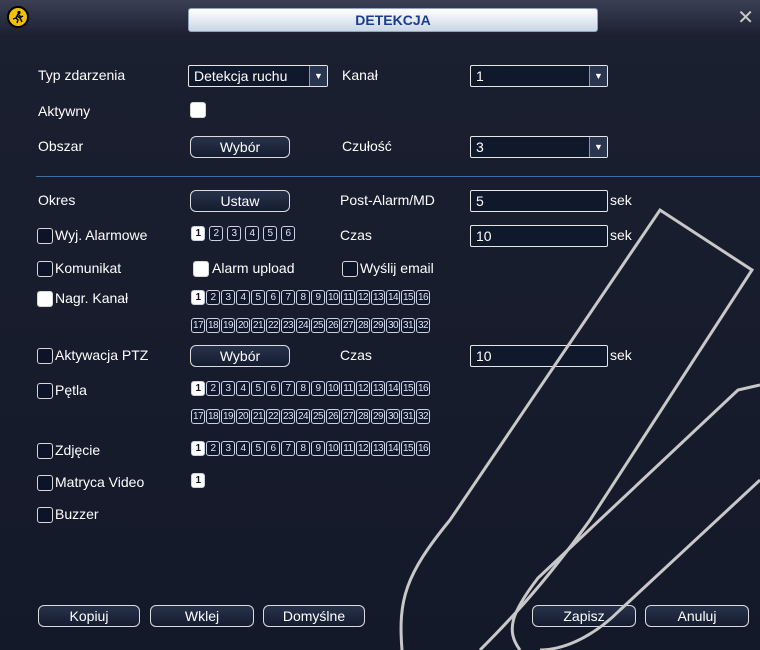  I want to click on record-channel-checkbox, so click(45, 299).